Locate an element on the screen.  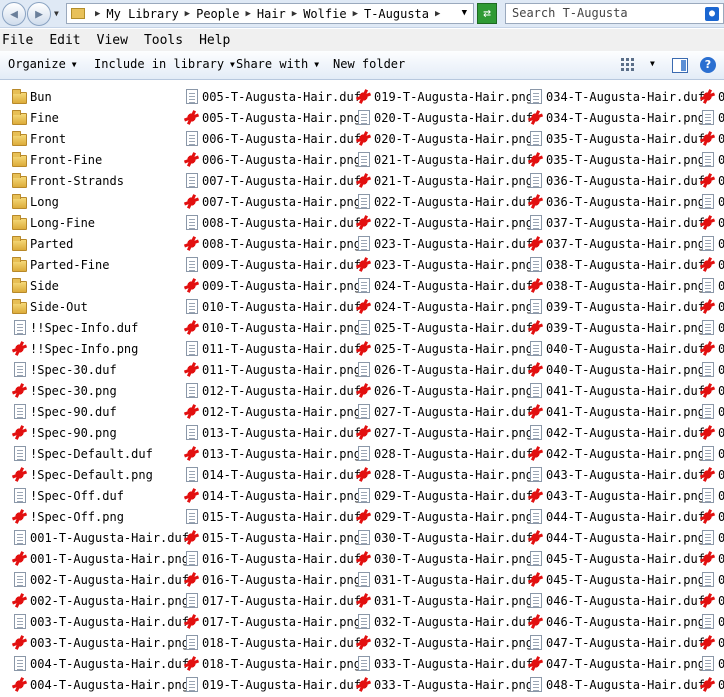
file-item: Side is located at coordinates (35, 285).